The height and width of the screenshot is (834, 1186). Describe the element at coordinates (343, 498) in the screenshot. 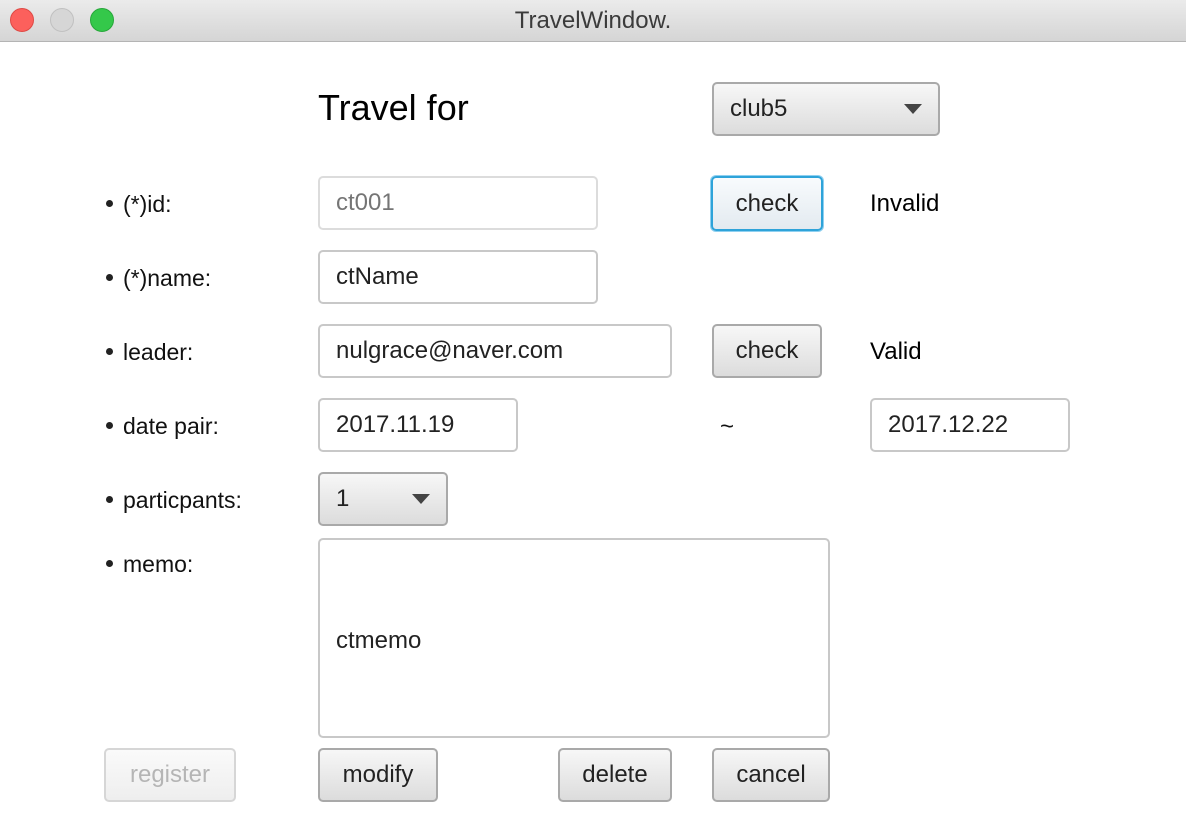

I see `participants-select-value: 1` at that location.